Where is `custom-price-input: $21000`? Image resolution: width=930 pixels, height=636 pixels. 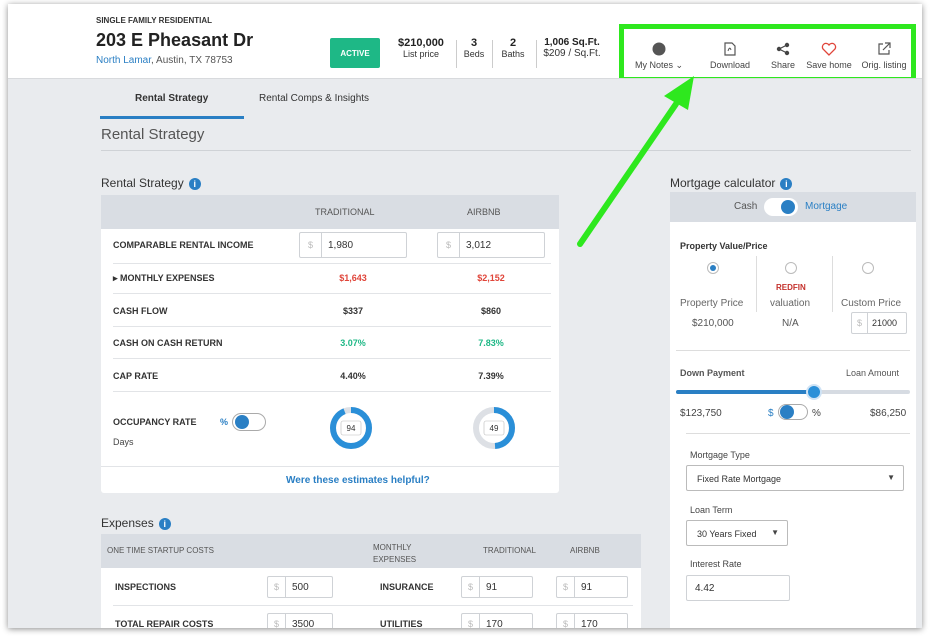 custom-price-input: $21000 is located at coordinates (879, 323).